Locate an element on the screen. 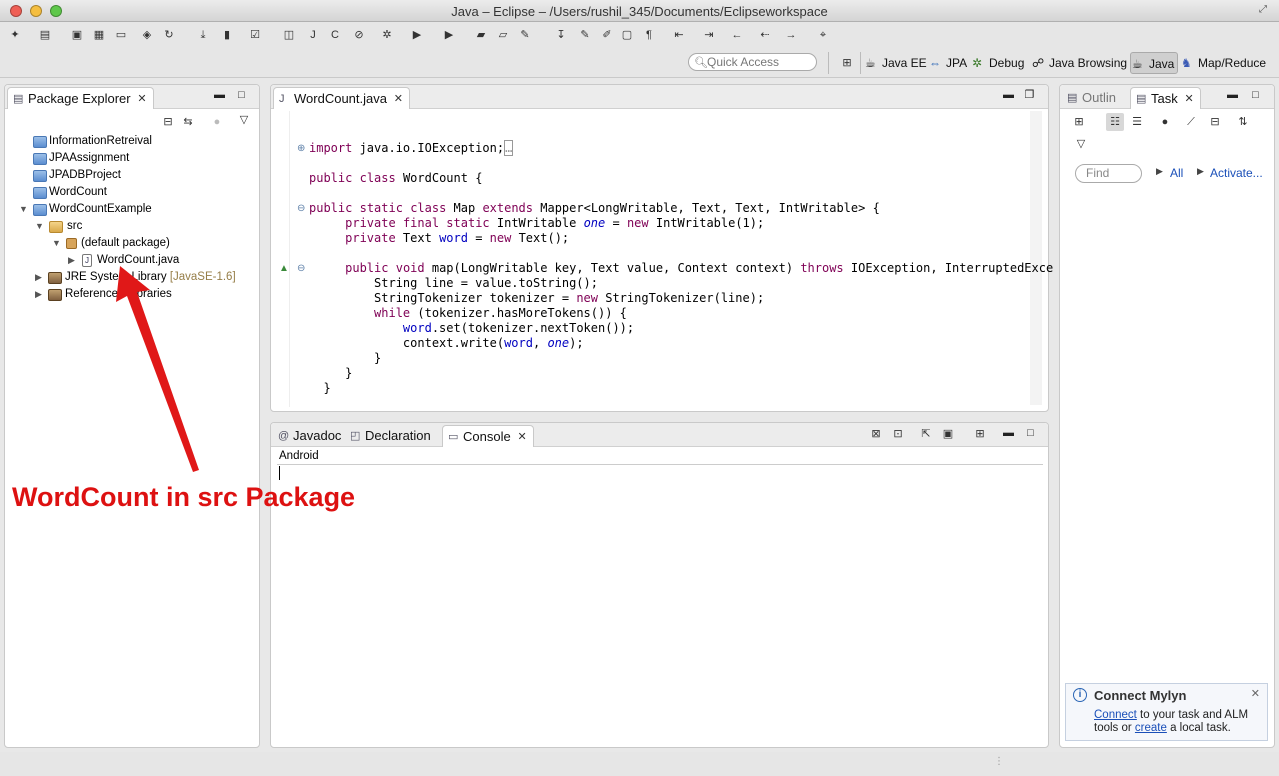 The height and width of the screenshot is (776, 1279). next-edit-icon: ⇥ is located at coordinates (709, 35).